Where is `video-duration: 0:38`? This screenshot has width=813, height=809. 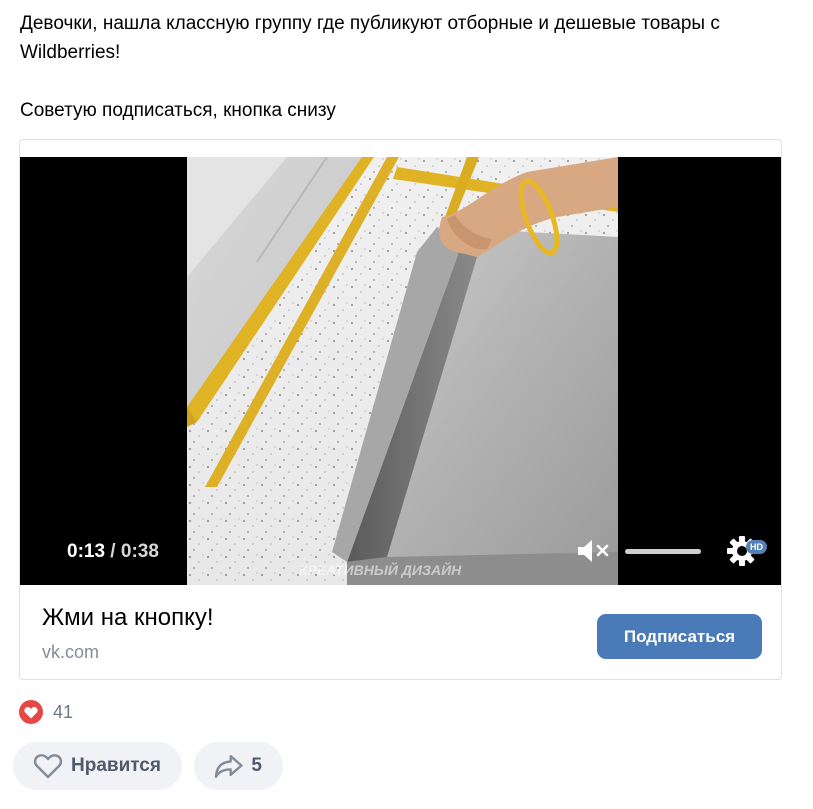 video-duration: 0:38 is located at coordinates (139, 551).